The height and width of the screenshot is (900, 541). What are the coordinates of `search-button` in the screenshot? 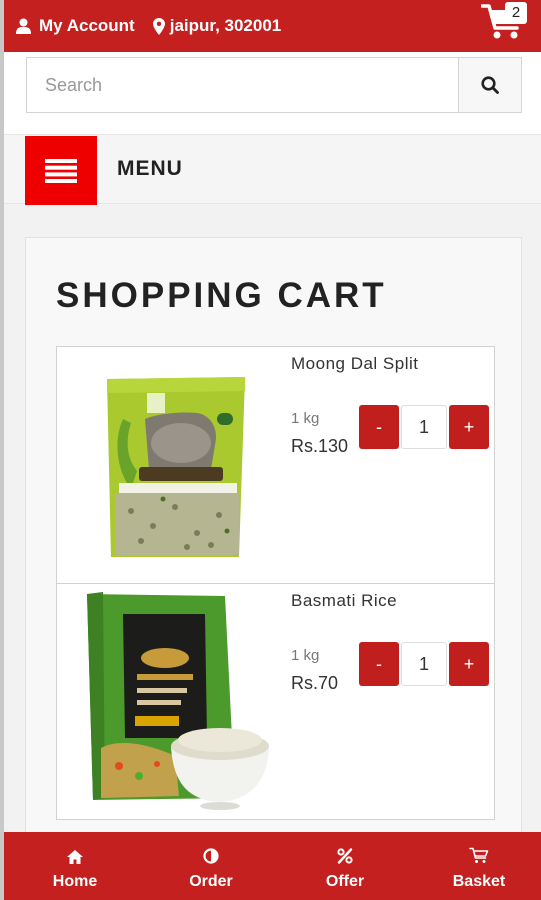 It's located at (489, 85).